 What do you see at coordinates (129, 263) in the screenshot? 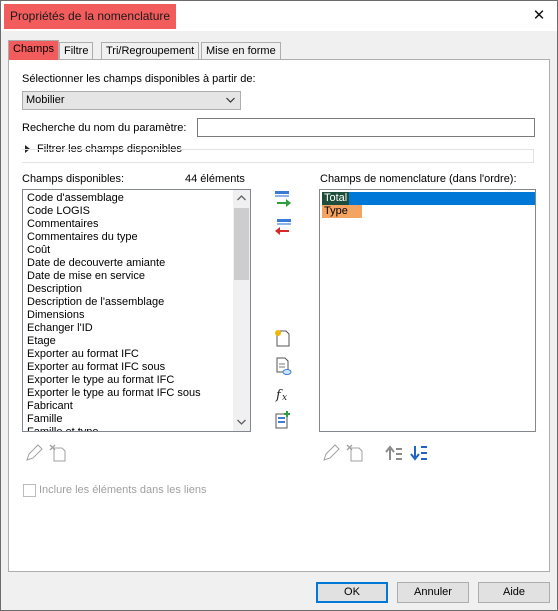
I see `list-item: Date de decouverte amiante` at bounding box center [129, 263].